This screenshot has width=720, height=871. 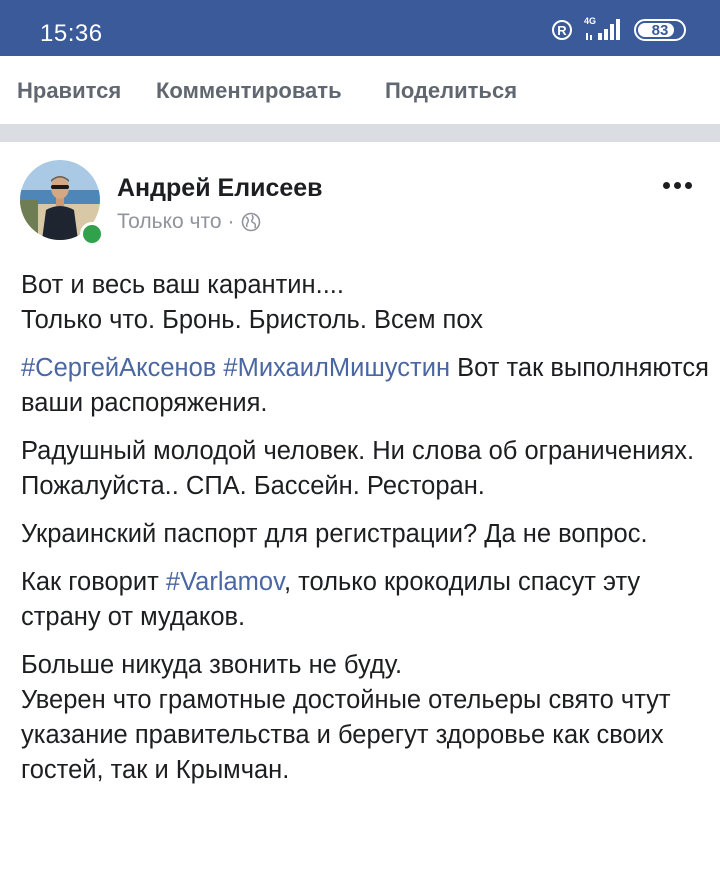 What do you see at coordinates (249, 91) in the screenshot?
I see `comment-button: Комментировать` at bounding box center [249, 91].